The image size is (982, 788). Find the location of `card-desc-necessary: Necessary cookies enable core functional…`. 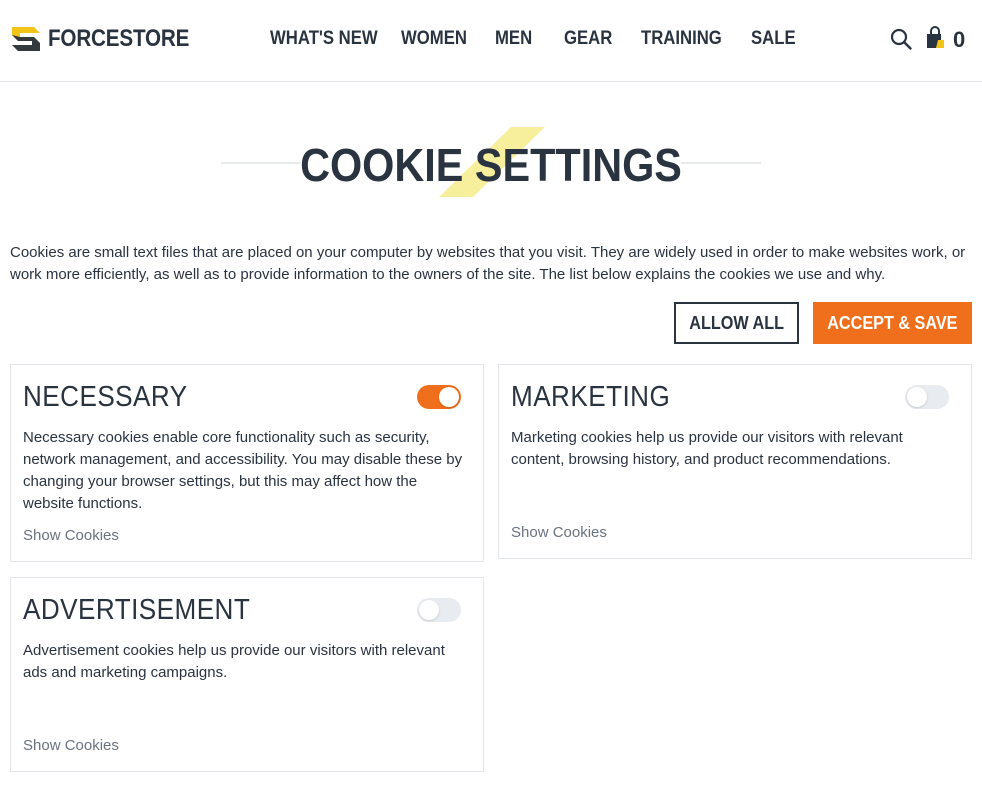

card-desc-necessary: Necessary cookies enable core functional… is located at coordinates (243, 470).